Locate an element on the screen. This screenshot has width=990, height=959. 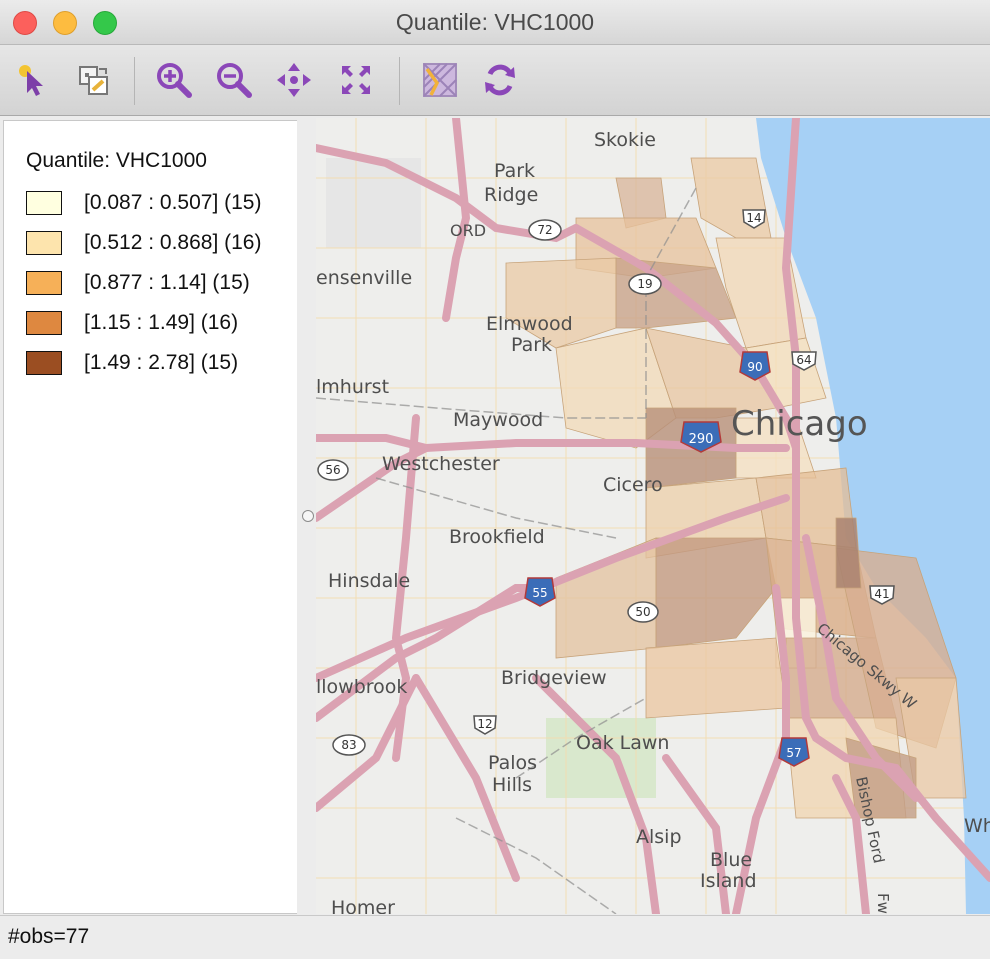
refresh-icon is located at coordinates (500, 80).